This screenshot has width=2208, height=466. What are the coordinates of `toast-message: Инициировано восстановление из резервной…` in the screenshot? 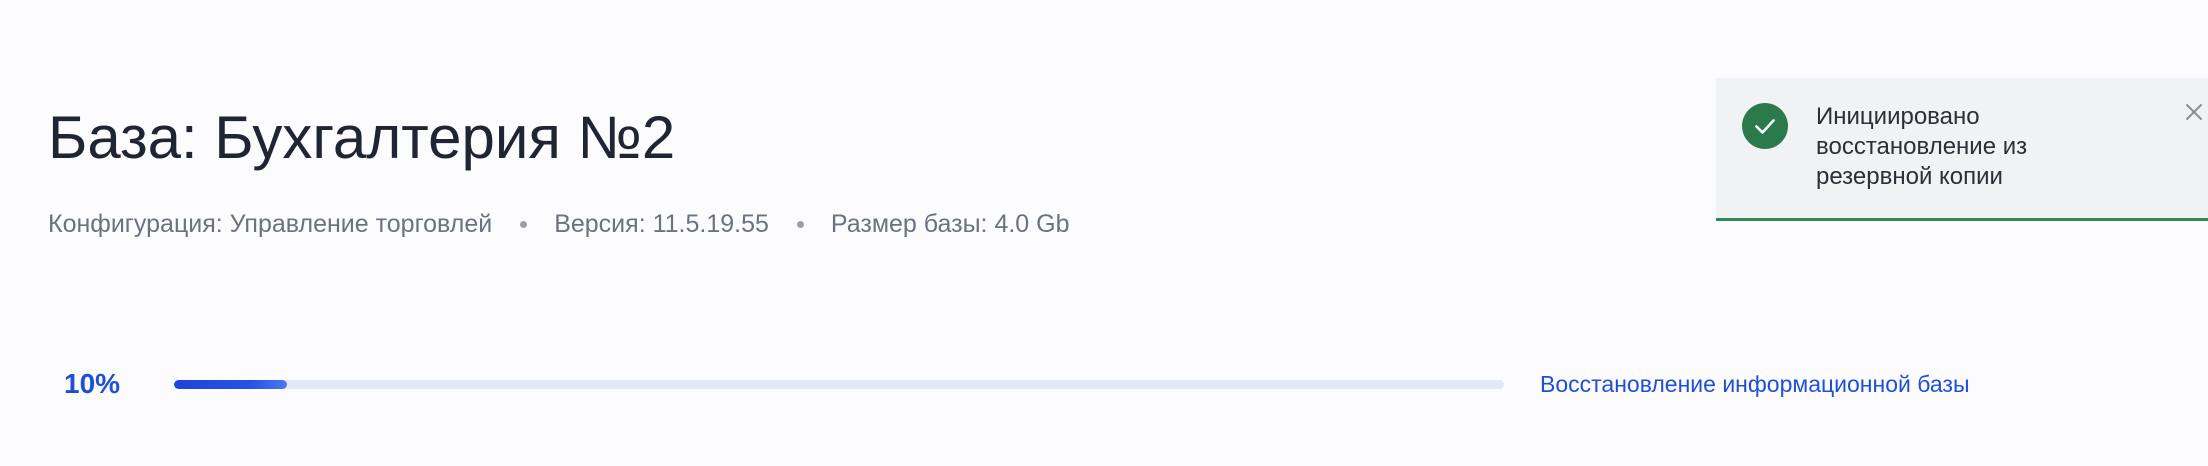 It's located at (1922, 146).